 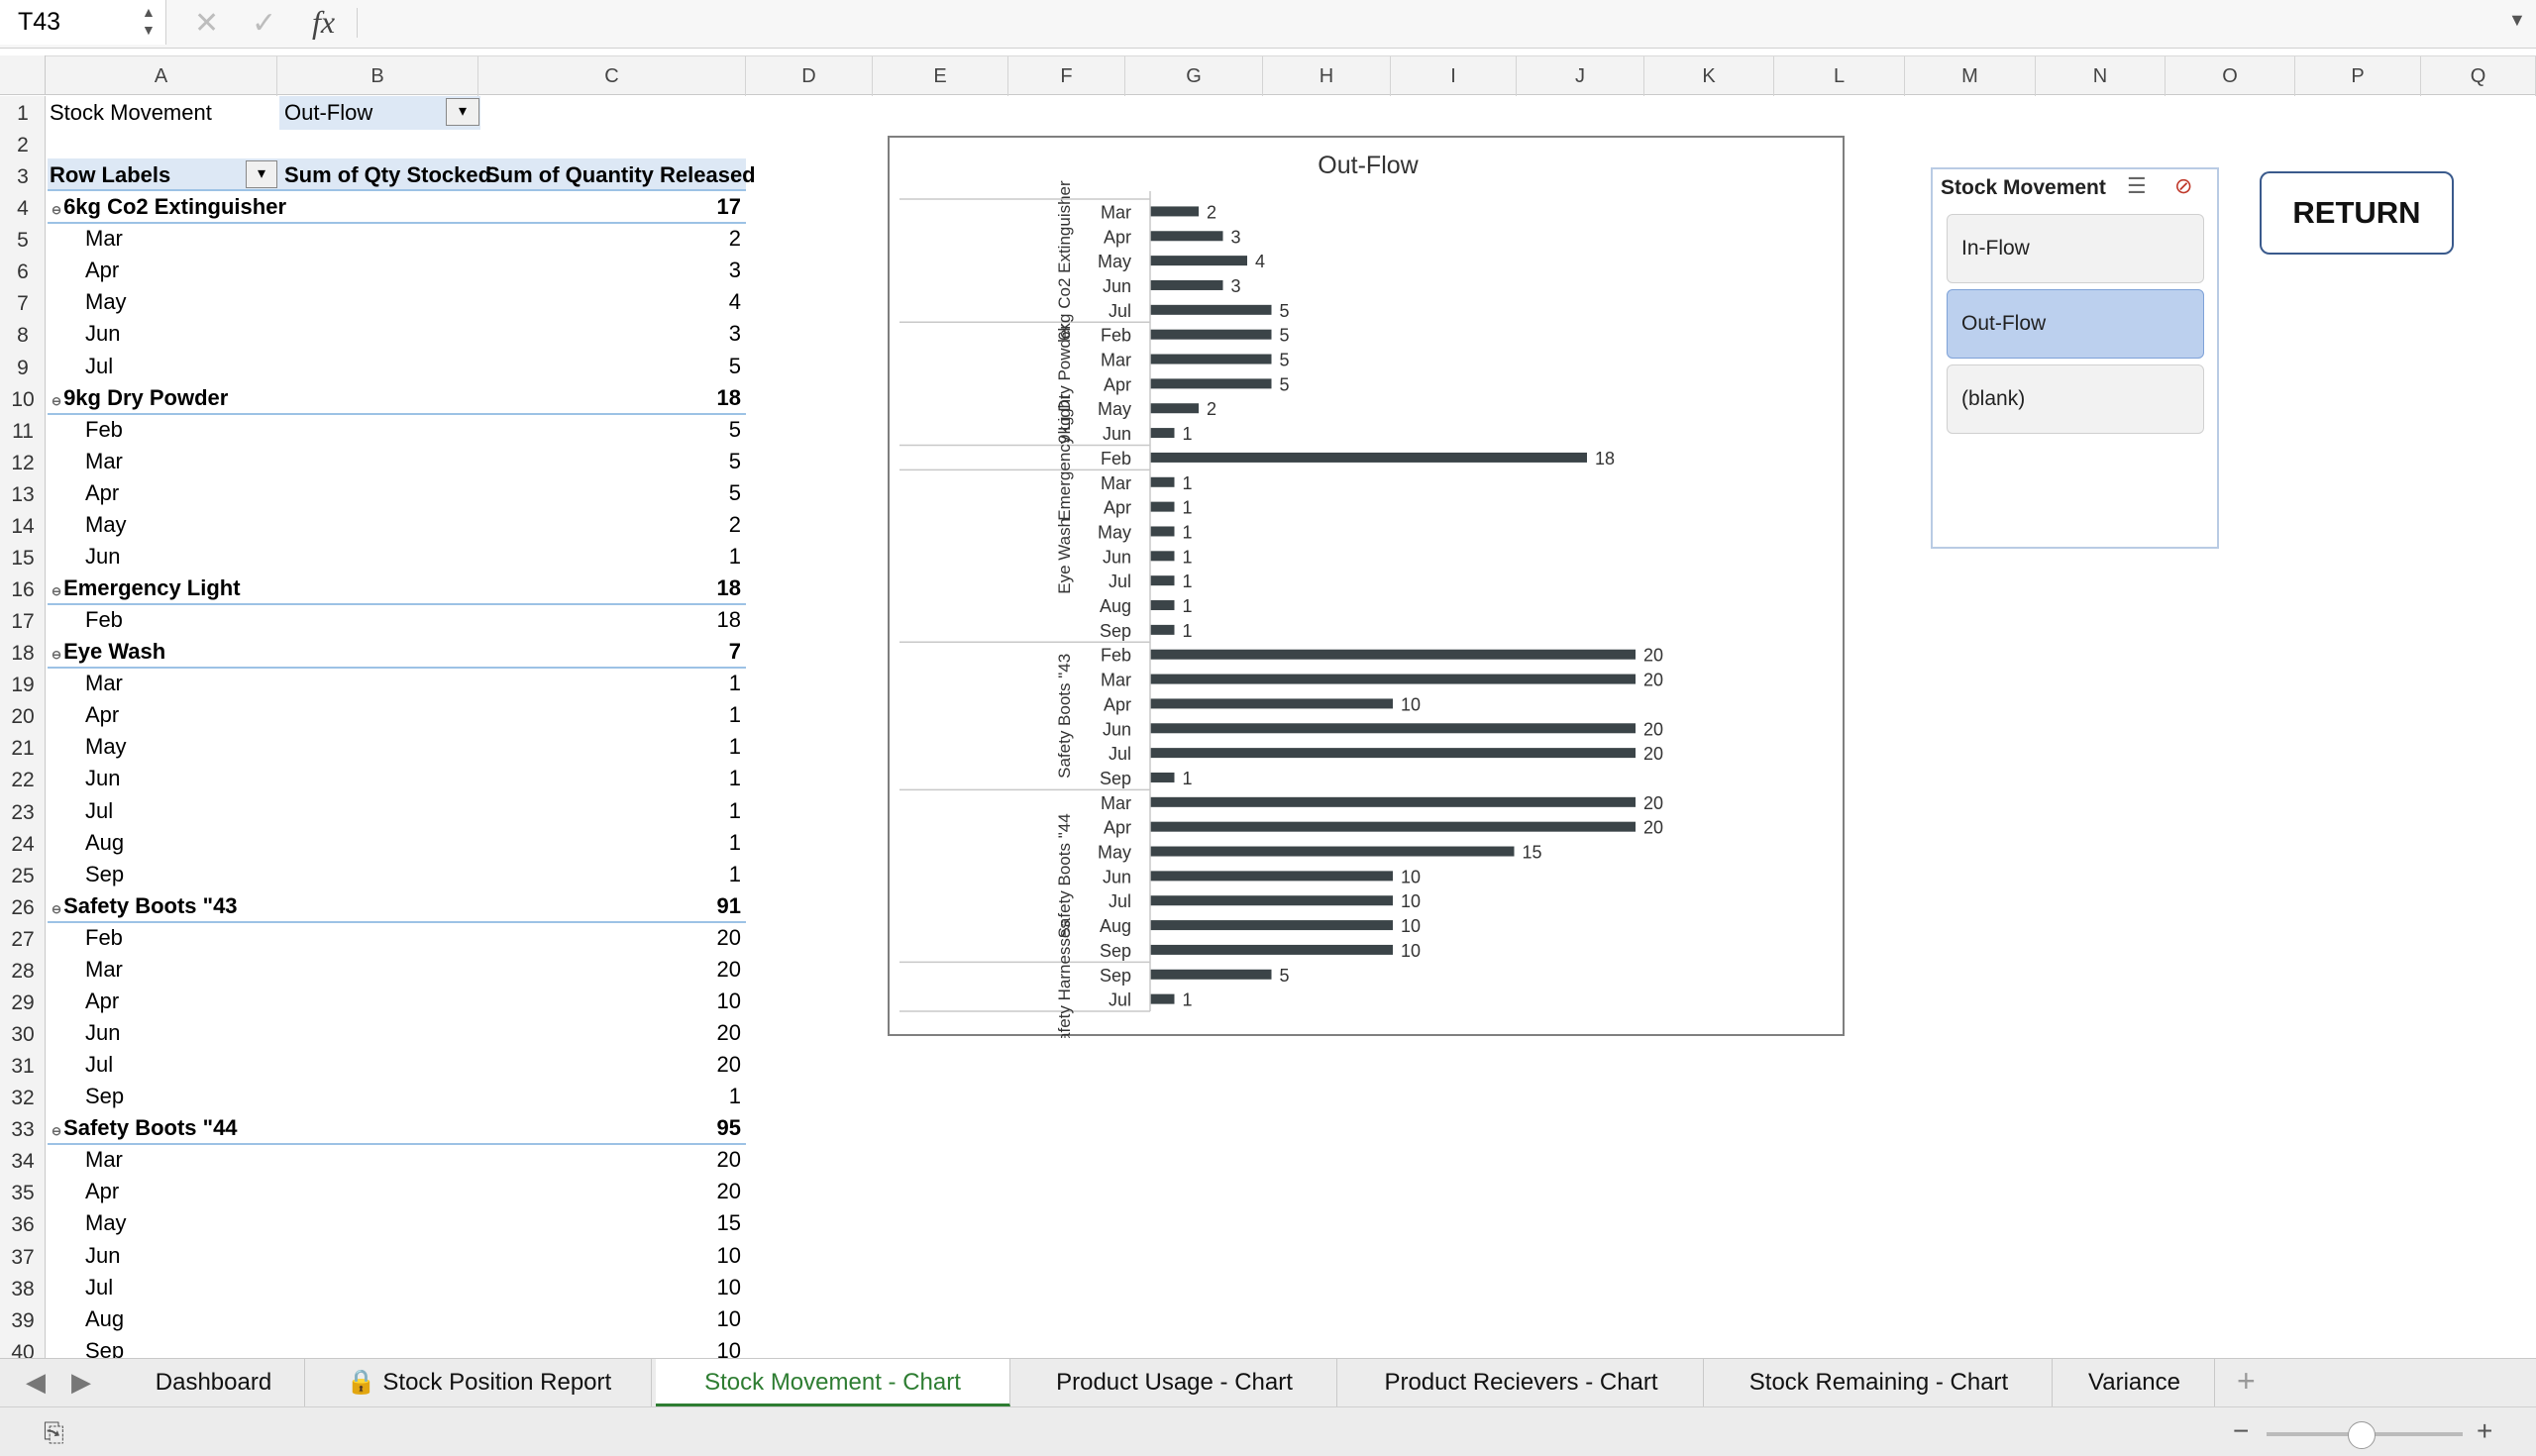 I want to click on pivot-group-label: ⊖Eye Wash, so click(x=108, y=653).